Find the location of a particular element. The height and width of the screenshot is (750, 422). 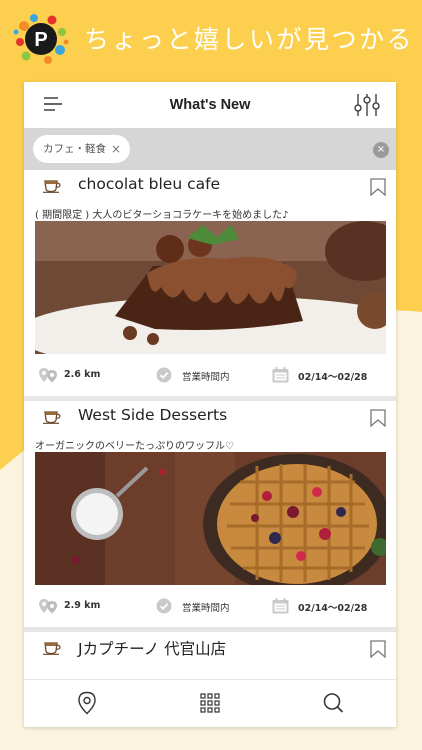

grid-icon is located at coordinates (210, 703).